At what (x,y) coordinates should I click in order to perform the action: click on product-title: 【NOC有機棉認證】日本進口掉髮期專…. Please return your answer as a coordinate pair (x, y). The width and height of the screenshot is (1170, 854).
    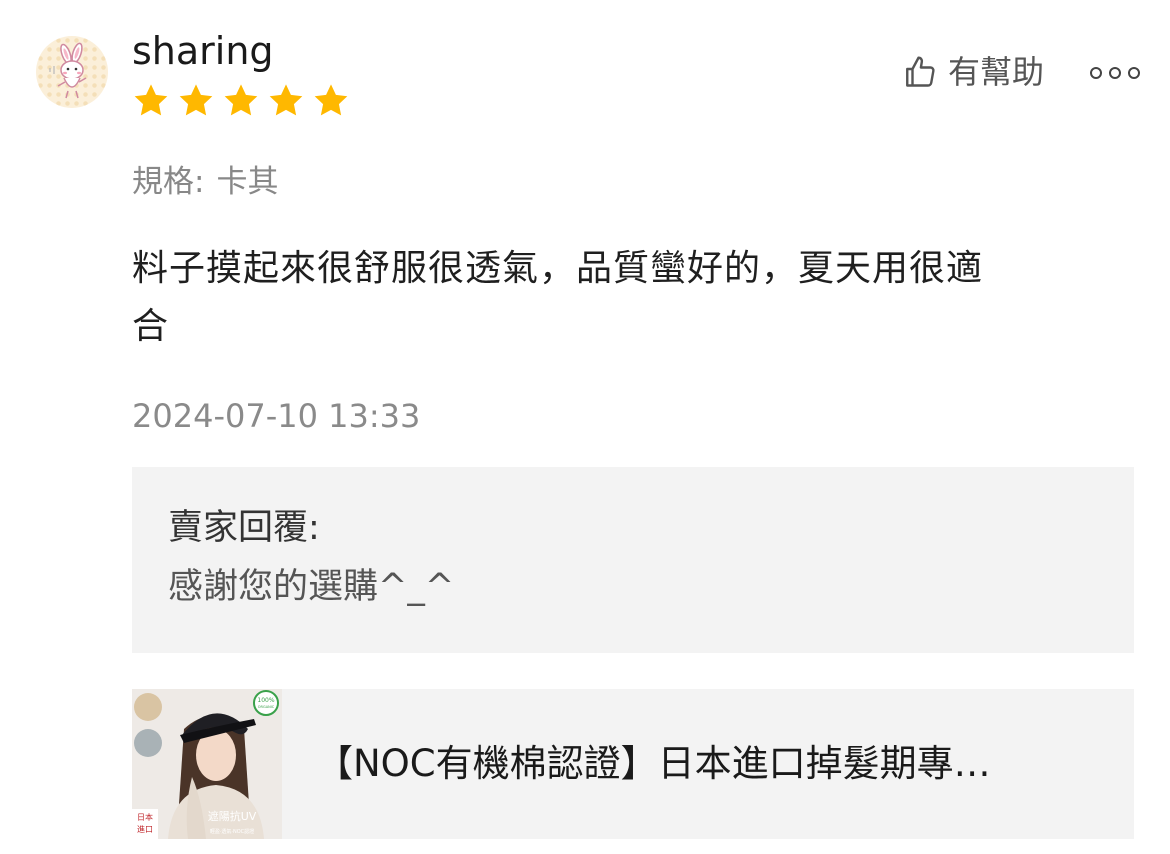
    Looking at the image, I should click on (653, 763).